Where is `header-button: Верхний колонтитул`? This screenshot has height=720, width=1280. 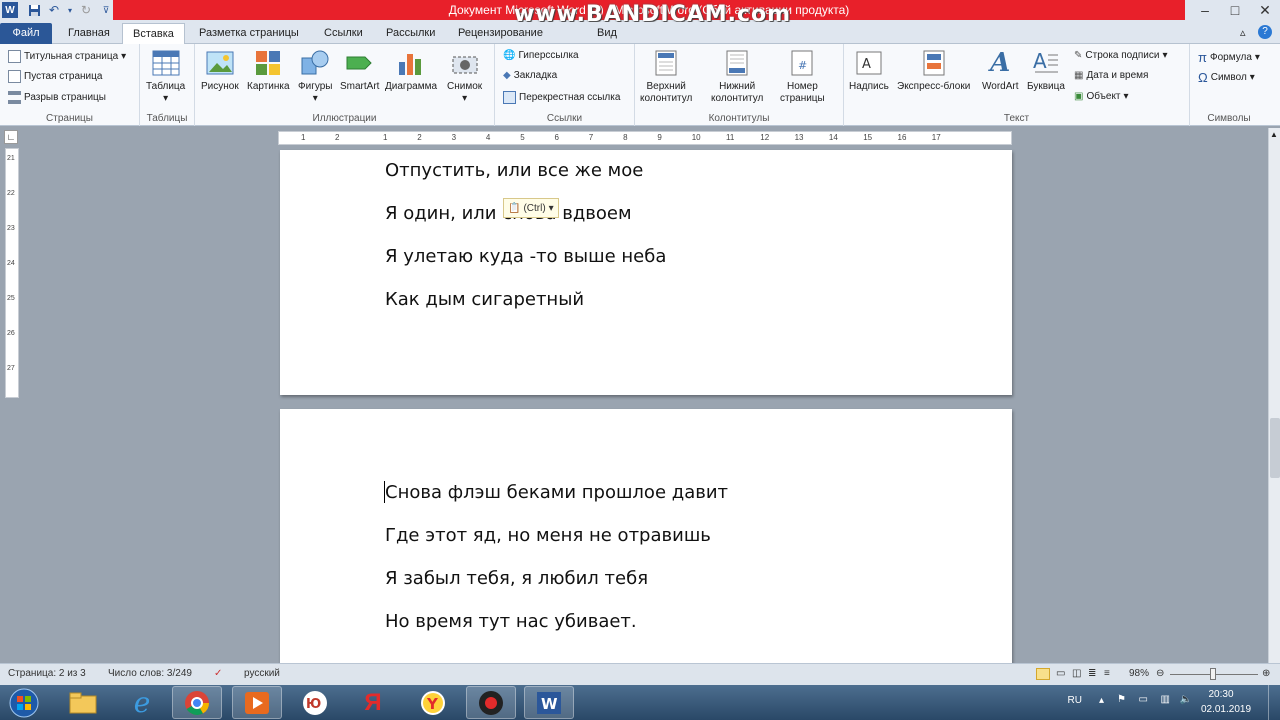
header-button: Верхний колонтитул is located at coordinates (666, 76).